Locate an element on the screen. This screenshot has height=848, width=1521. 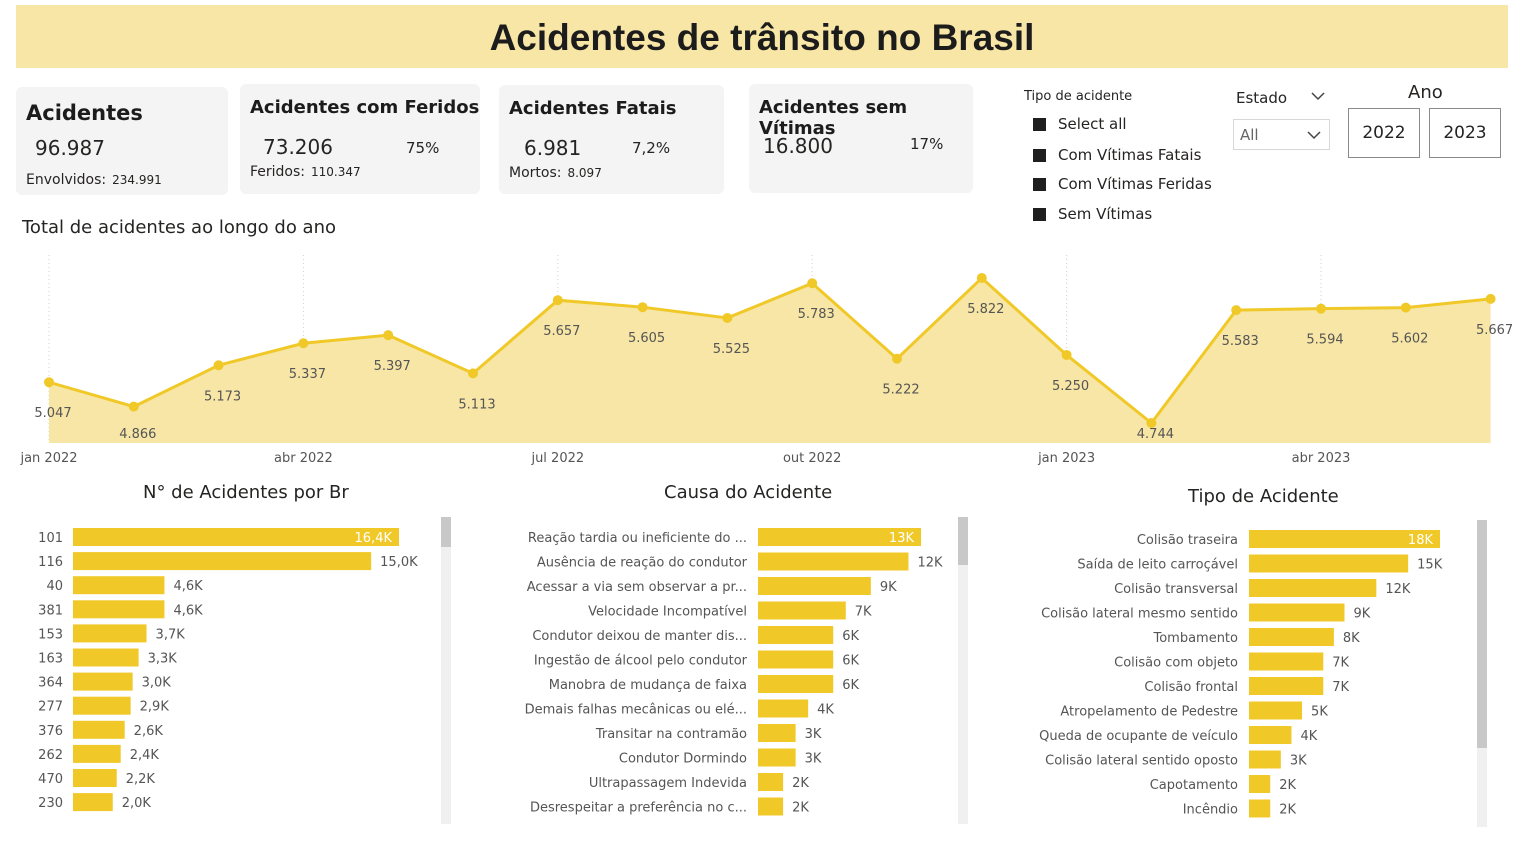
checkbox-label: Select all is located at coordinates (1092, 124).